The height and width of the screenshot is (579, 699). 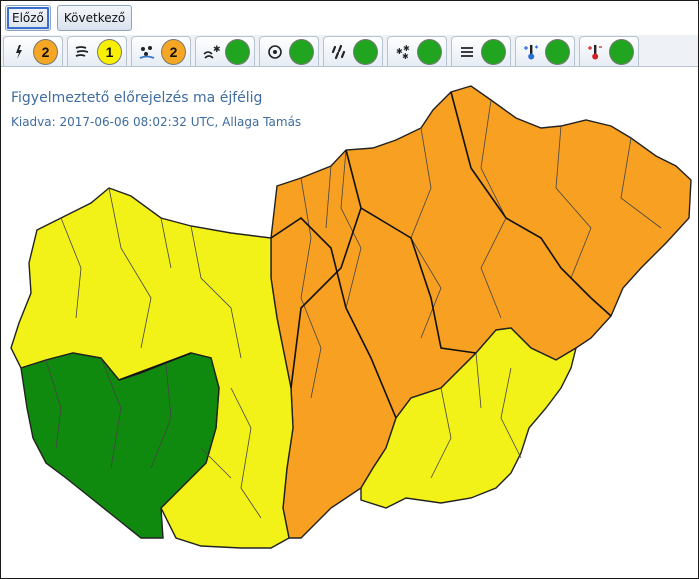 I want to click on navigation-bar: Előző Következő, so click(x=69, y=18).